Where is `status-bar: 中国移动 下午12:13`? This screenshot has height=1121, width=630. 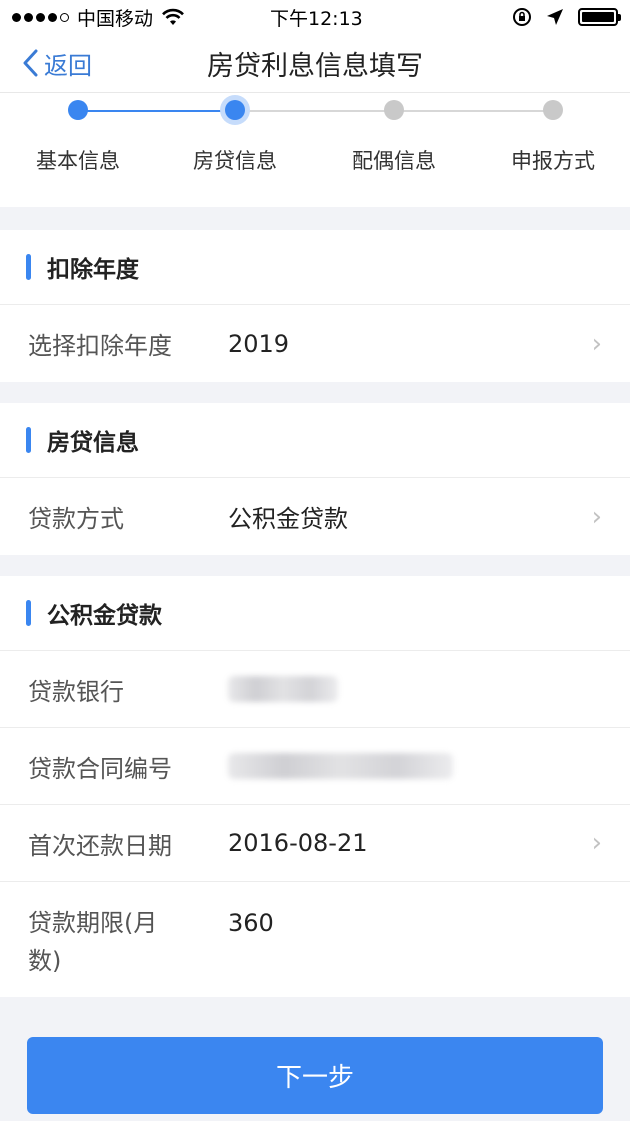 status-bar: 中国移动 下午12:13 is located at coordinates (315, 17).